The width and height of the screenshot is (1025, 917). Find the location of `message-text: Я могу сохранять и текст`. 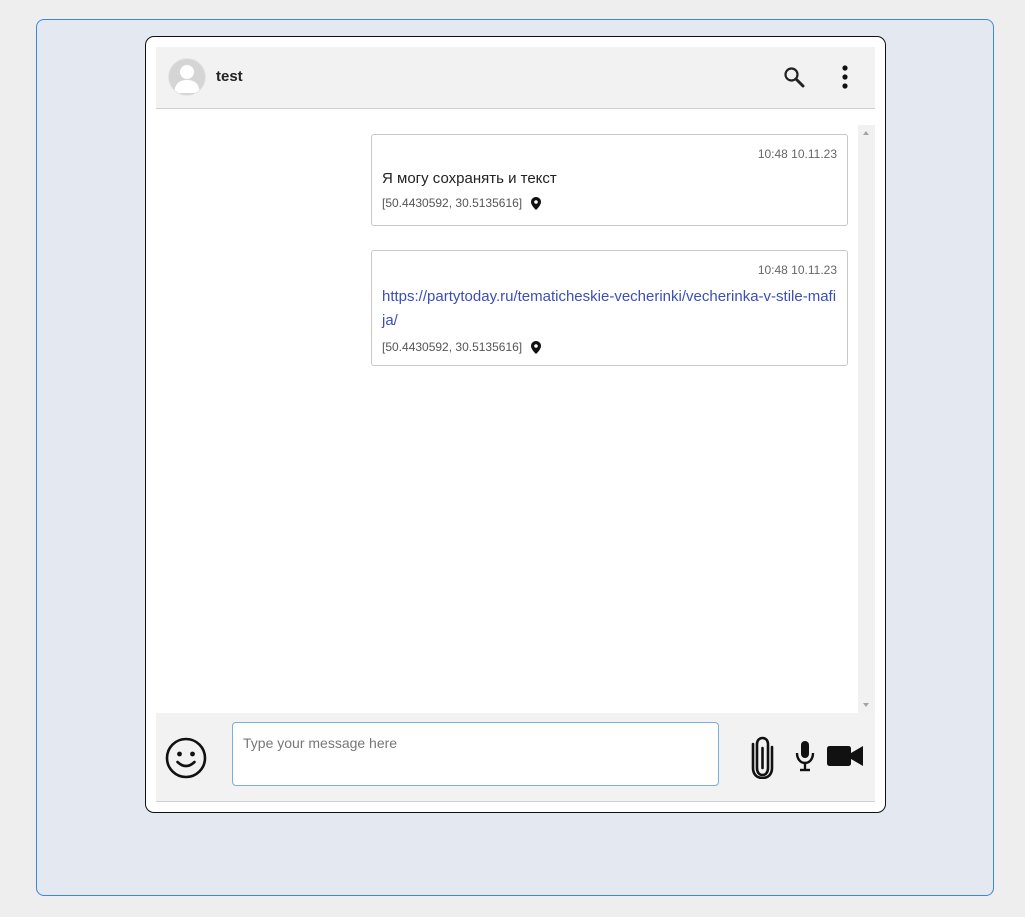

message-text: Я могу сохранять и текст is located at coordinates (469, 178).